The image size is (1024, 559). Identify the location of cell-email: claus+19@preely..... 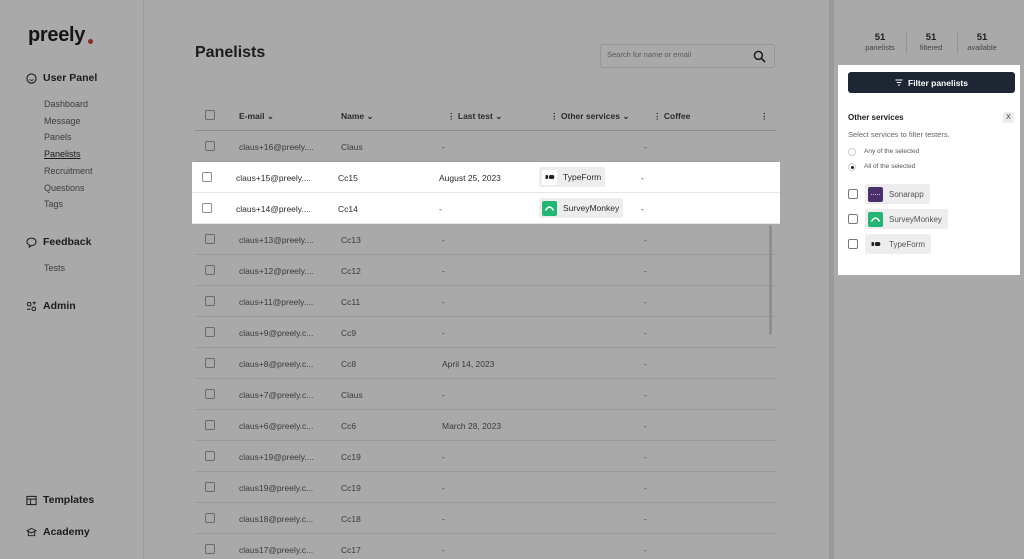
(276, 457).